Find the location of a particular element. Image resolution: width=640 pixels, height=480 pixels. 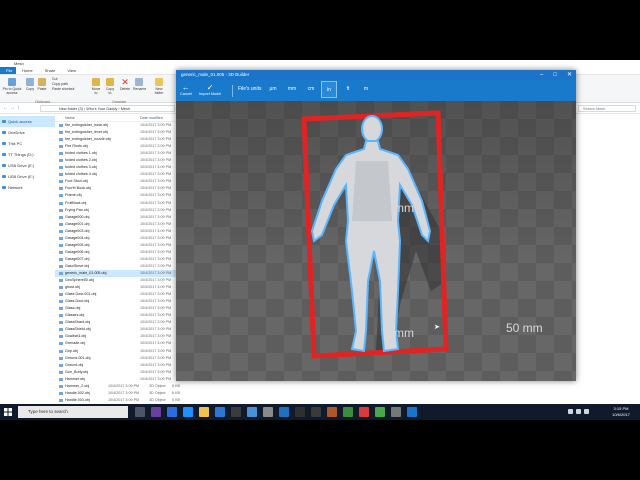

file-row: GasoStove.obj 10/4/2017 3:09 PM is located at coordinates (117, 266).